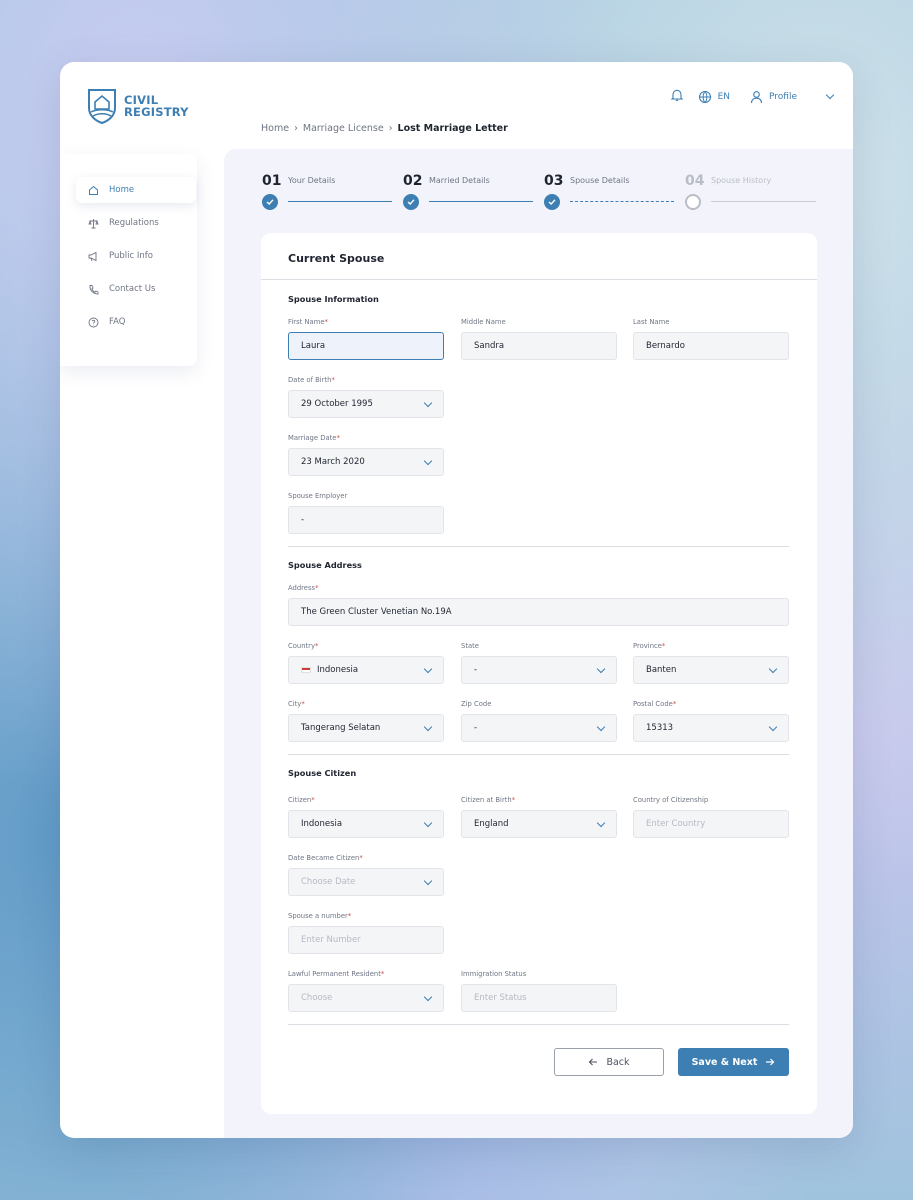  I want to click on input-value: Laura, so click(313, 346).